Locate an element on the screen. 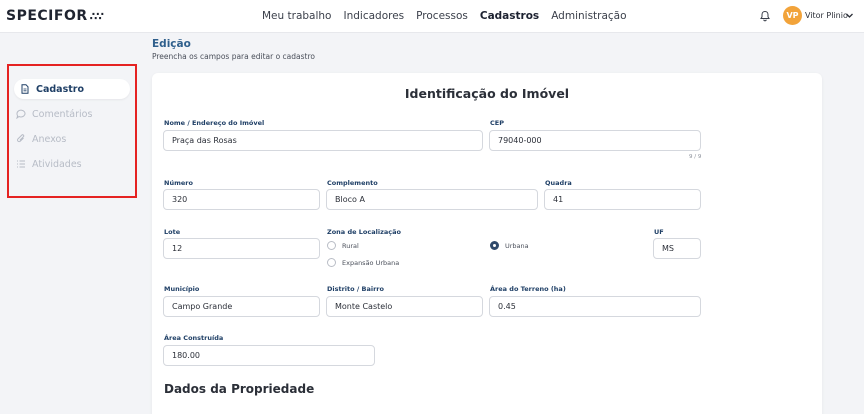 The width and height of the screenshot is (864, 414). sidebar-item-comentarios: Comentários is located at coordinates (54, 114).